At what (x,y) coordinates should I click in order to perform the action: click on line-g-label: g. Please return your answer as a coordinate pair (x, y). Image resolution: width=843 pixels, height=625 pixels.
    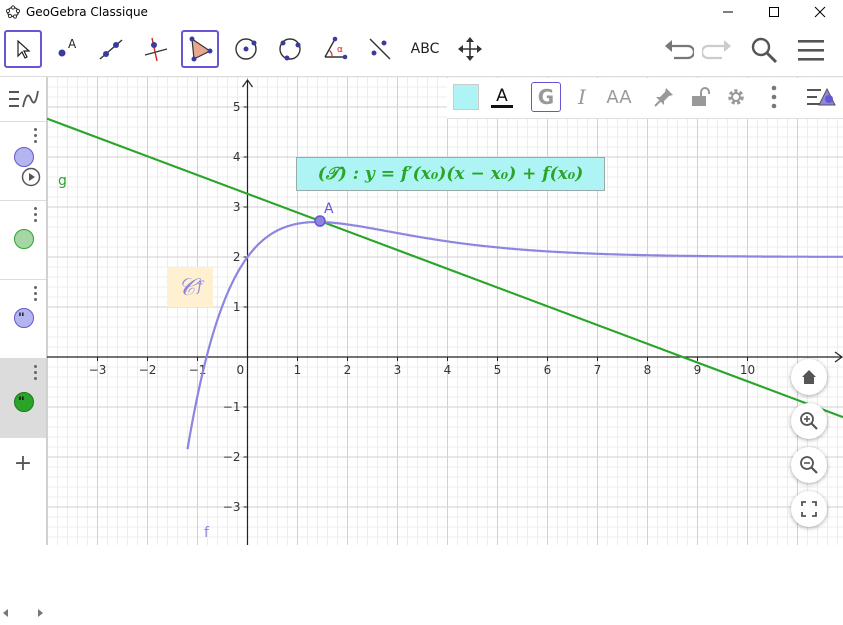
    Looking at the image, I should click on (62, 181).